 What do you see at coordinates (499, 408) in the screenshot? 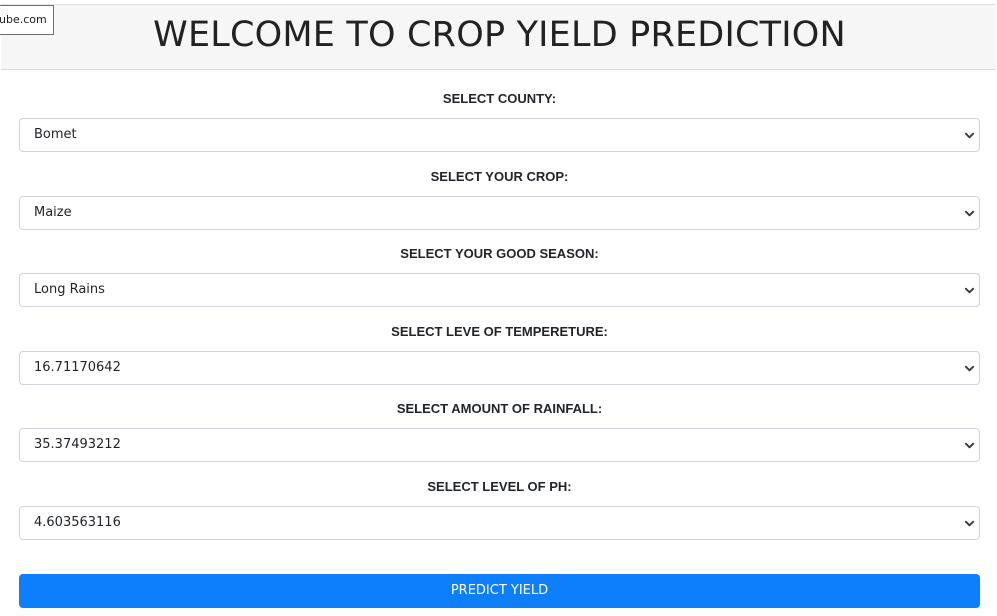
I see `rainfall-label: SELECT AMOUNT OF RAINFALL:` at bounding box center [499, 408].